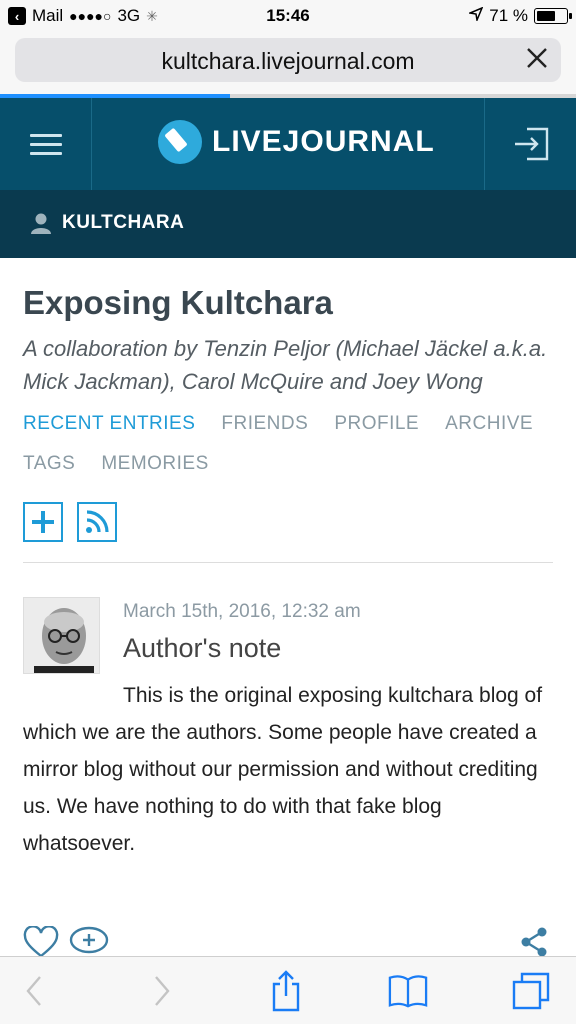  I want to click on nav-archive: ARCHIVE, so click(489, 424).